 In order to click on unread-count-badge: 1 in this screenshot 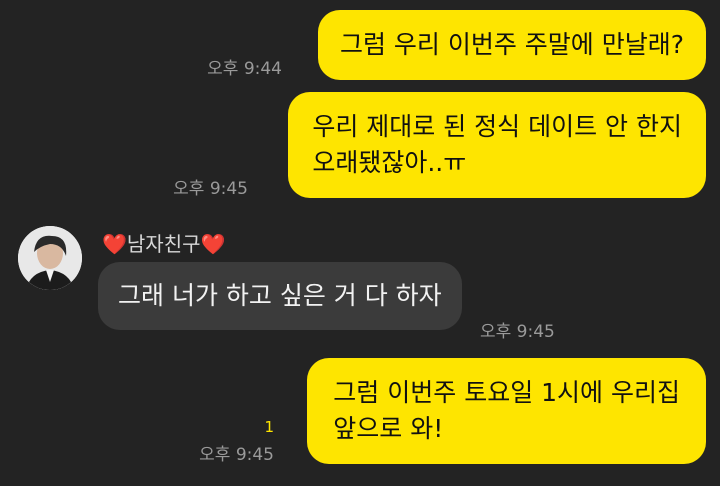, I will do `click(269, 427)`.